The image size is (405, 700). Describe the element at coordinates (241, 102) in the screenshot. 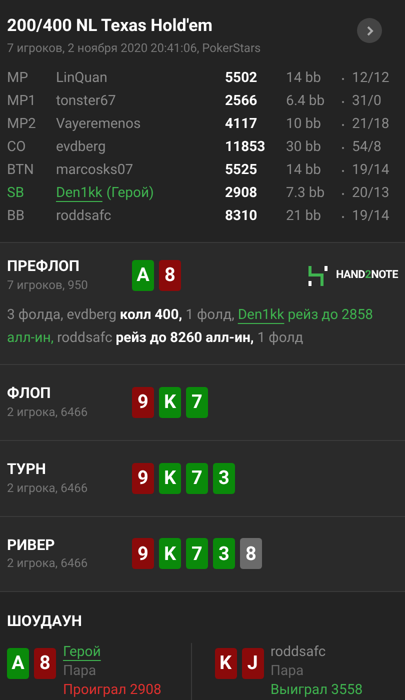

I see `player-stack: 2566` at that location.